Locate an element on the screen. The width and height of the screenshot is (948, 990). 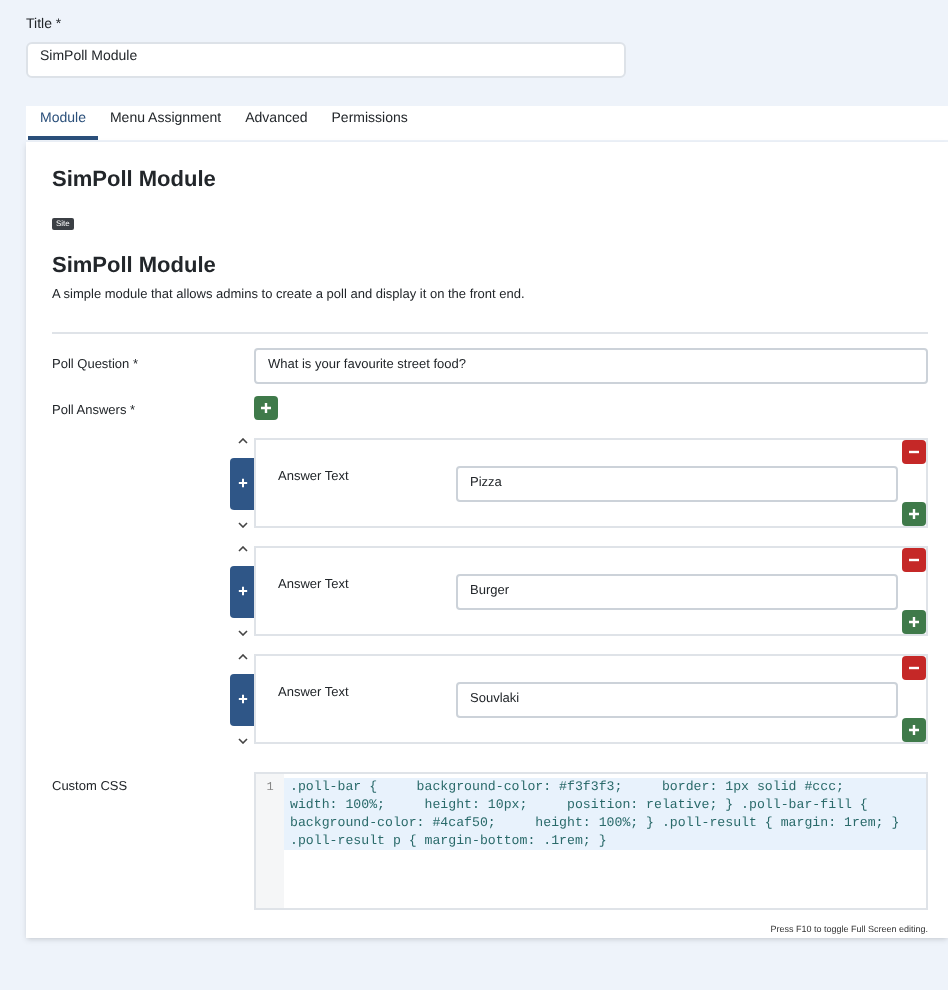
module-heading: SimPoll Module is located at coordinates (135, 179).